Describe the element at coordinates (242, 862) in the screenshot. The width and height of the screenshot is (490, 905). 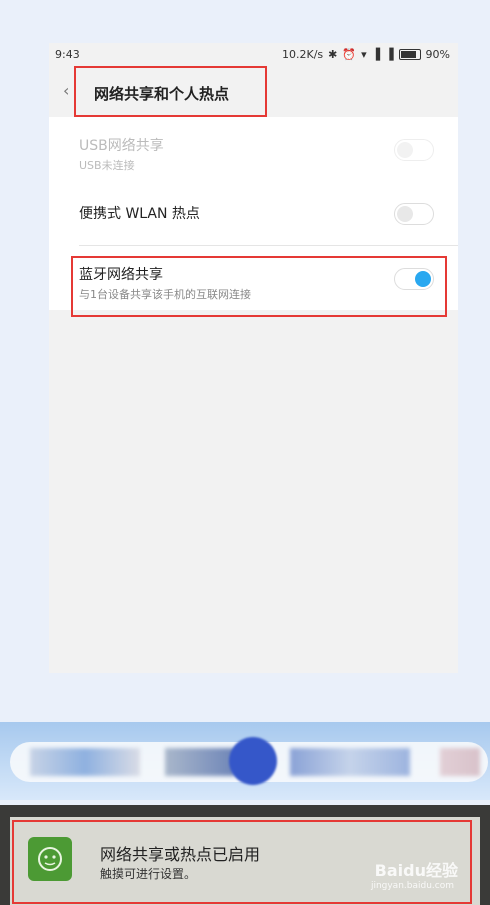
I see `notification-highlight-box` at that location.